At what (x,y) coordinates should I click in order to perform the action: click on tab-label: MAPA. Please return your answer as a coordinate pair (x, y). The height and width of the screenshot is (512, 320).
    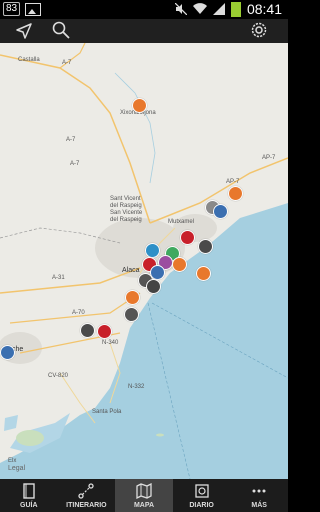
    Looking at the image, I should click on (144, 505).